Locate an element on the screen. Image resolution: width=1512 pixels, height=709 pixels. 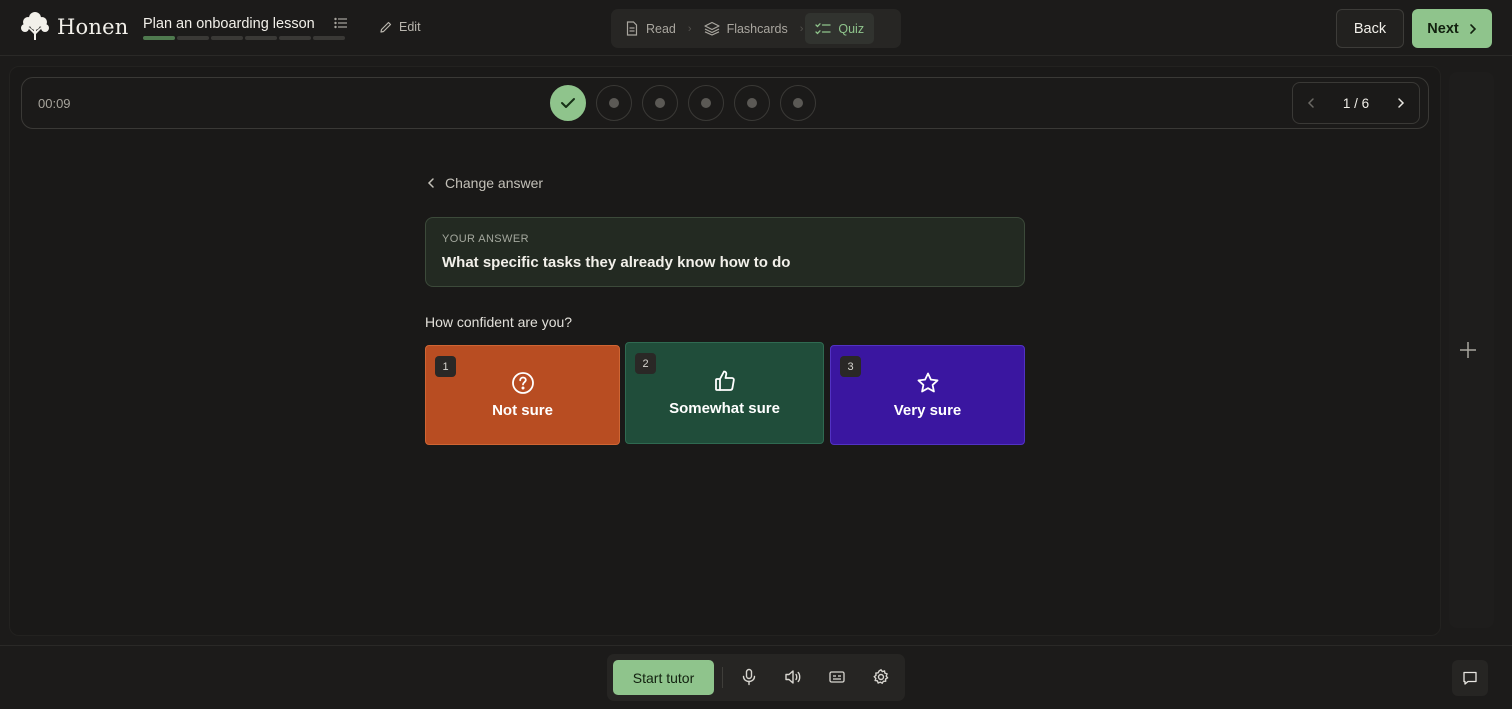
brand-logo: Honen is located at coordinates (73, 27).